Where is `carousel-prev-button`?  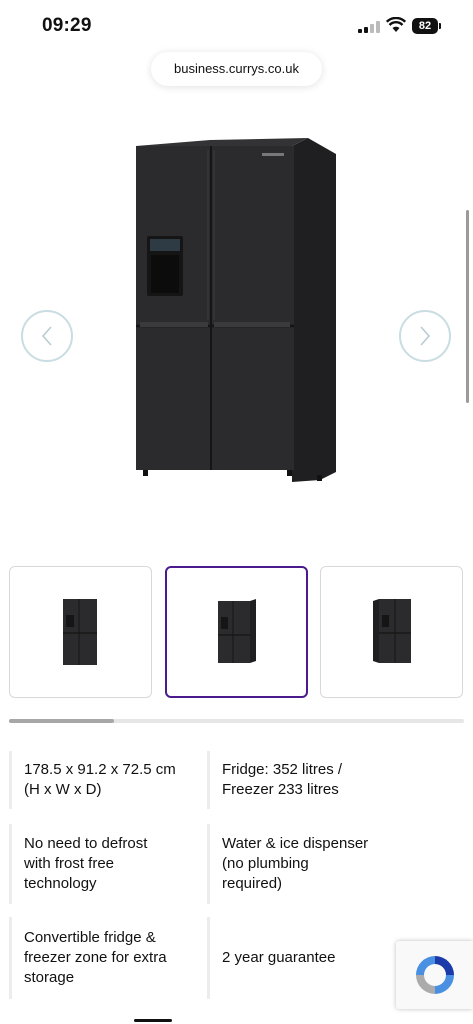 carousel-prev-button is located at coordinates (47, 336).